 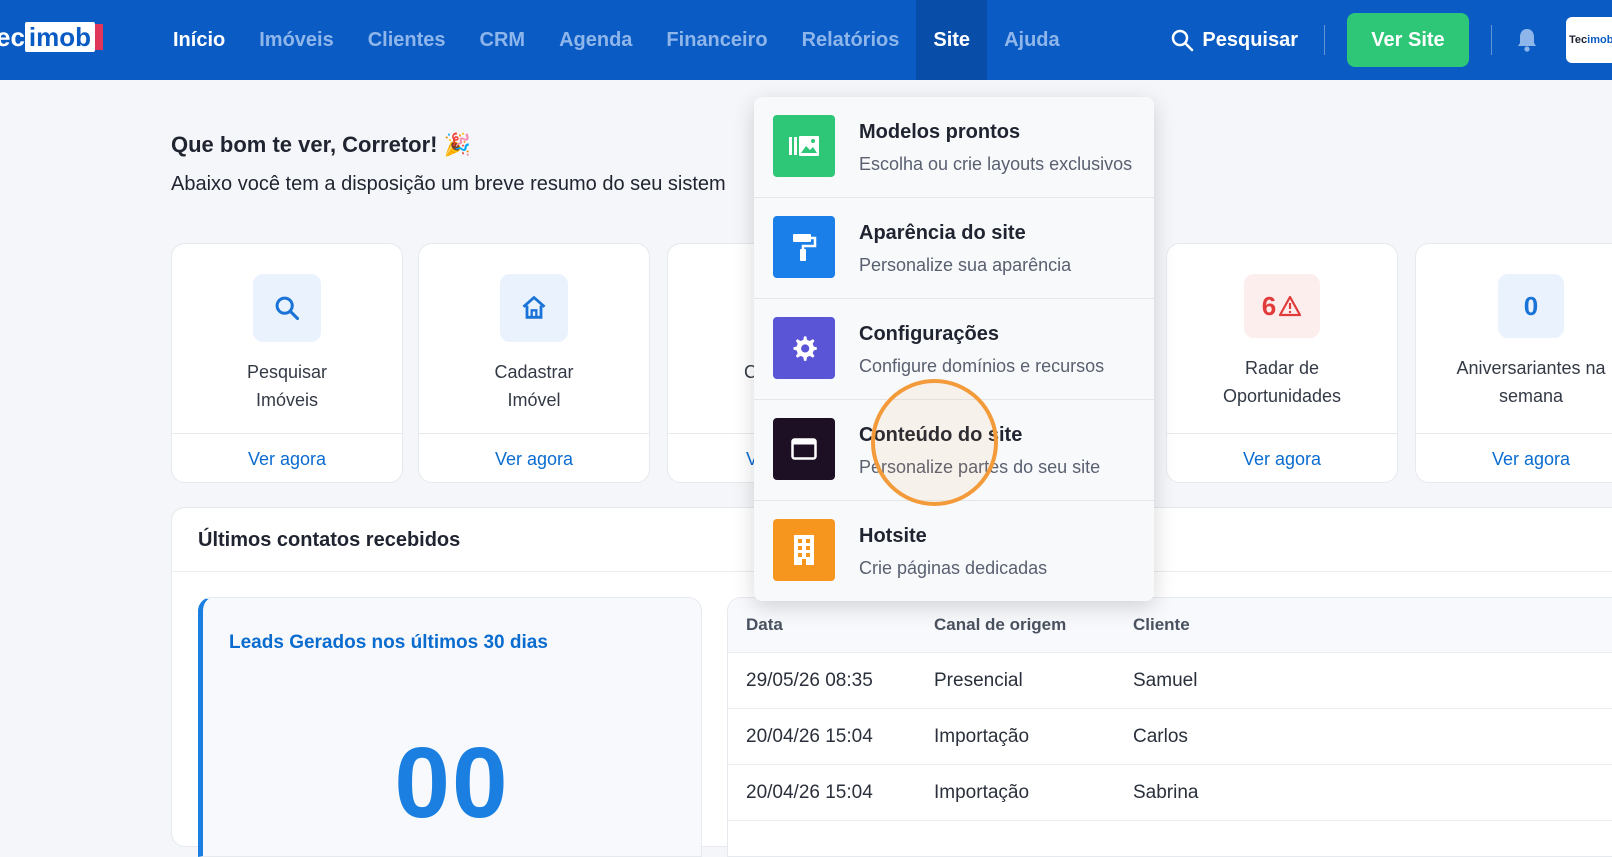 I want to click on logo-text-left: ec, so click(x=12, y=36).